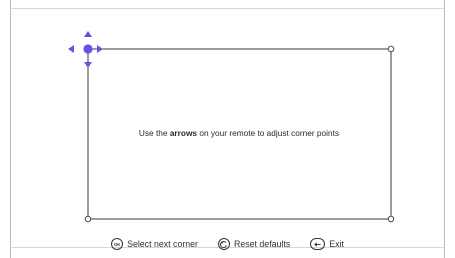 The image size is (455, 258). Describe the element at coordinates (318, 244) in the screenshot. I see `back-arrow-icon` at that location.